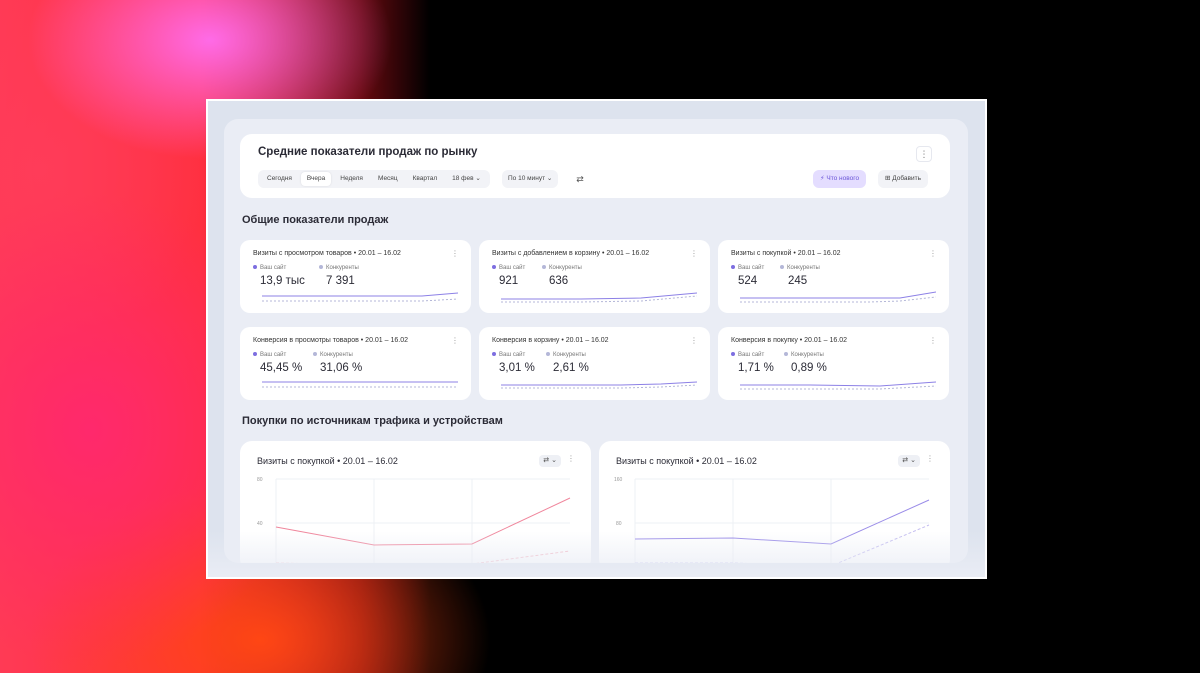 The image size is (1200, 673). What do you see at coordinates (316, 179) in the screenshot?
I see `tab-yesterday: Вчера` at bounding box center [316, 179].